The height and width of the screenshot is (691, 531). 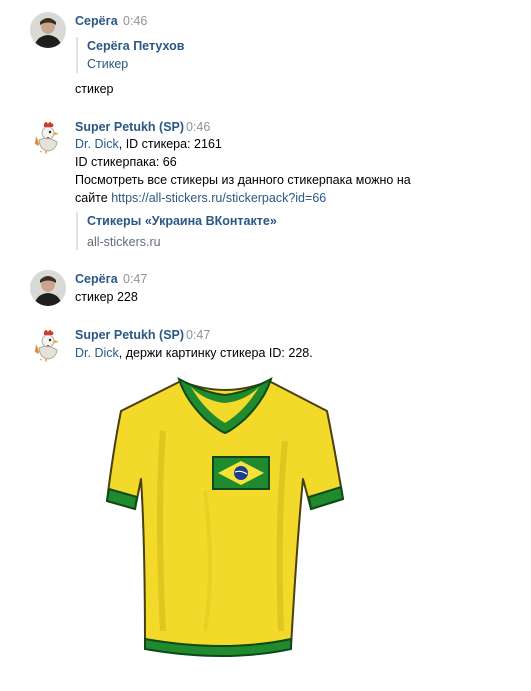 I want to click on message-text: стикер, so click(x=94, y=89).